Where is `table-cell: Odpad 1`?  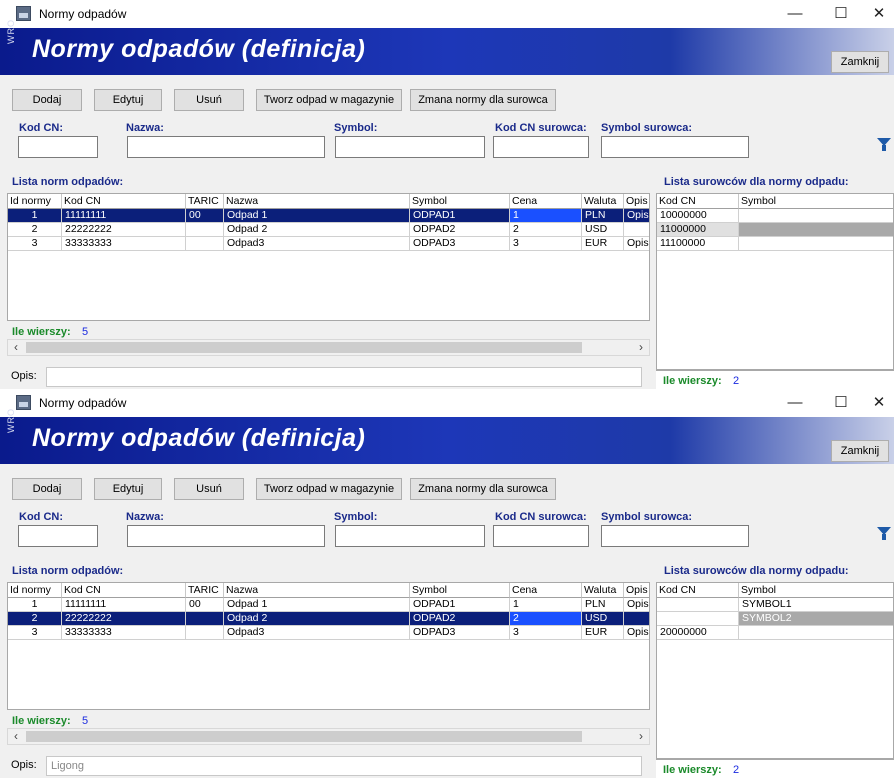
table-cell: Odpad 1 is located at coordinates (317, 216).